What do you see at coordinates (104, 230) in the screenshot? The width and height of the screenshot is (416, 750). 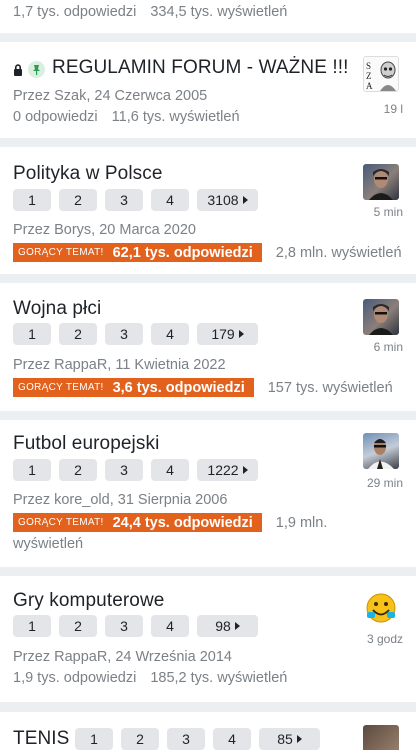 I see `topic-meta: Przez Borys, 20 Marca 2020` at bounding box center [104, 230].